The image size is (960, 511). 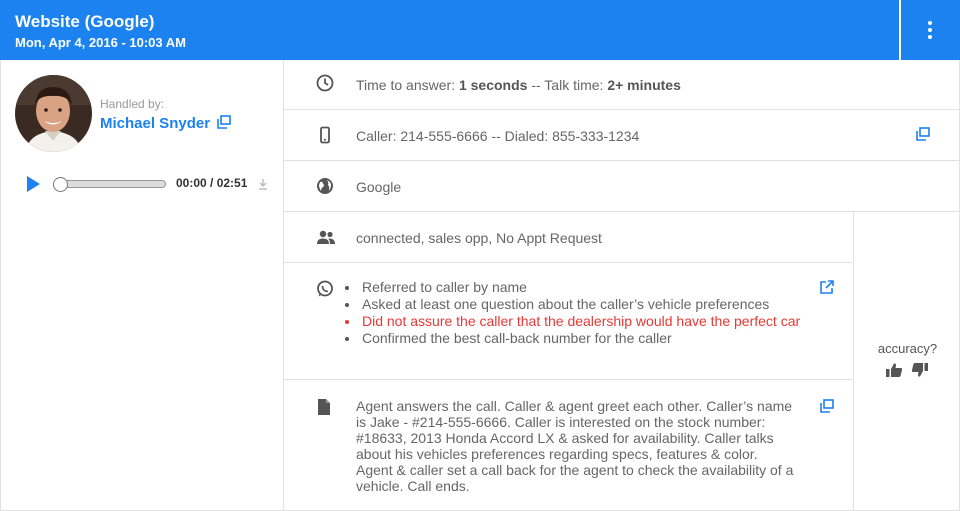 I want to click on clock-icon, so click(x=325, y=85).